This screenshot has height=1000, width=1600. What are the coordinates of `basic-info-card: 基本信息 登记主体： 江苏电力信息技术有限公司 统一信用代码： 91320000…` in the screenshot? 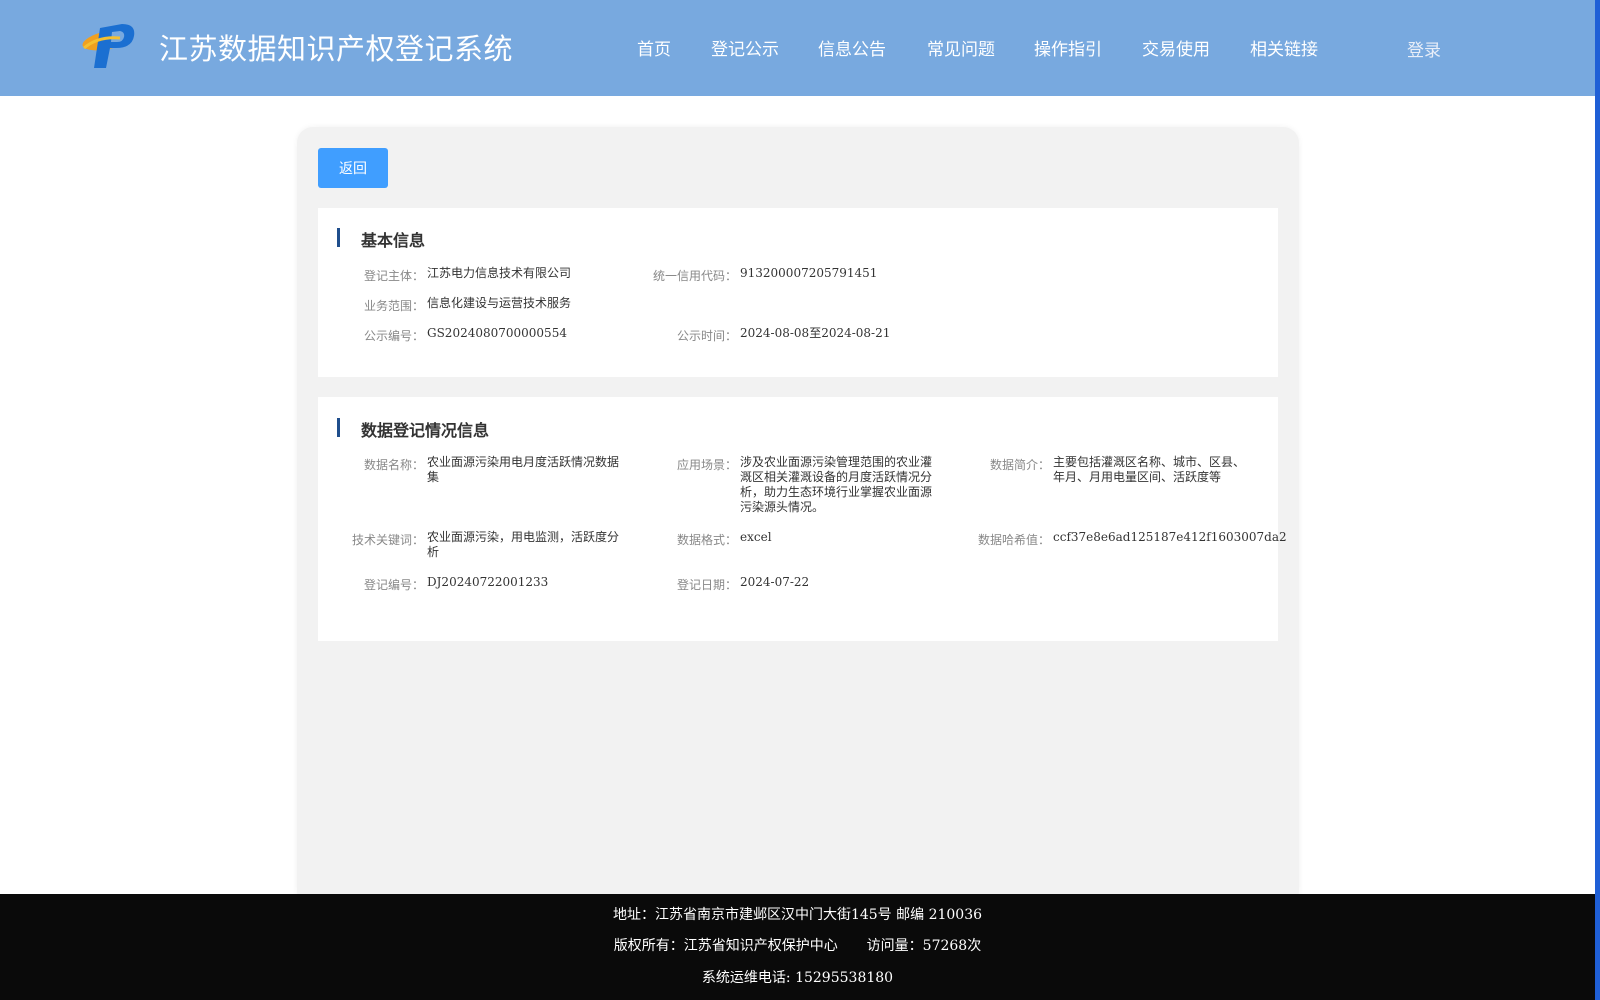 It's located at (798, 292).